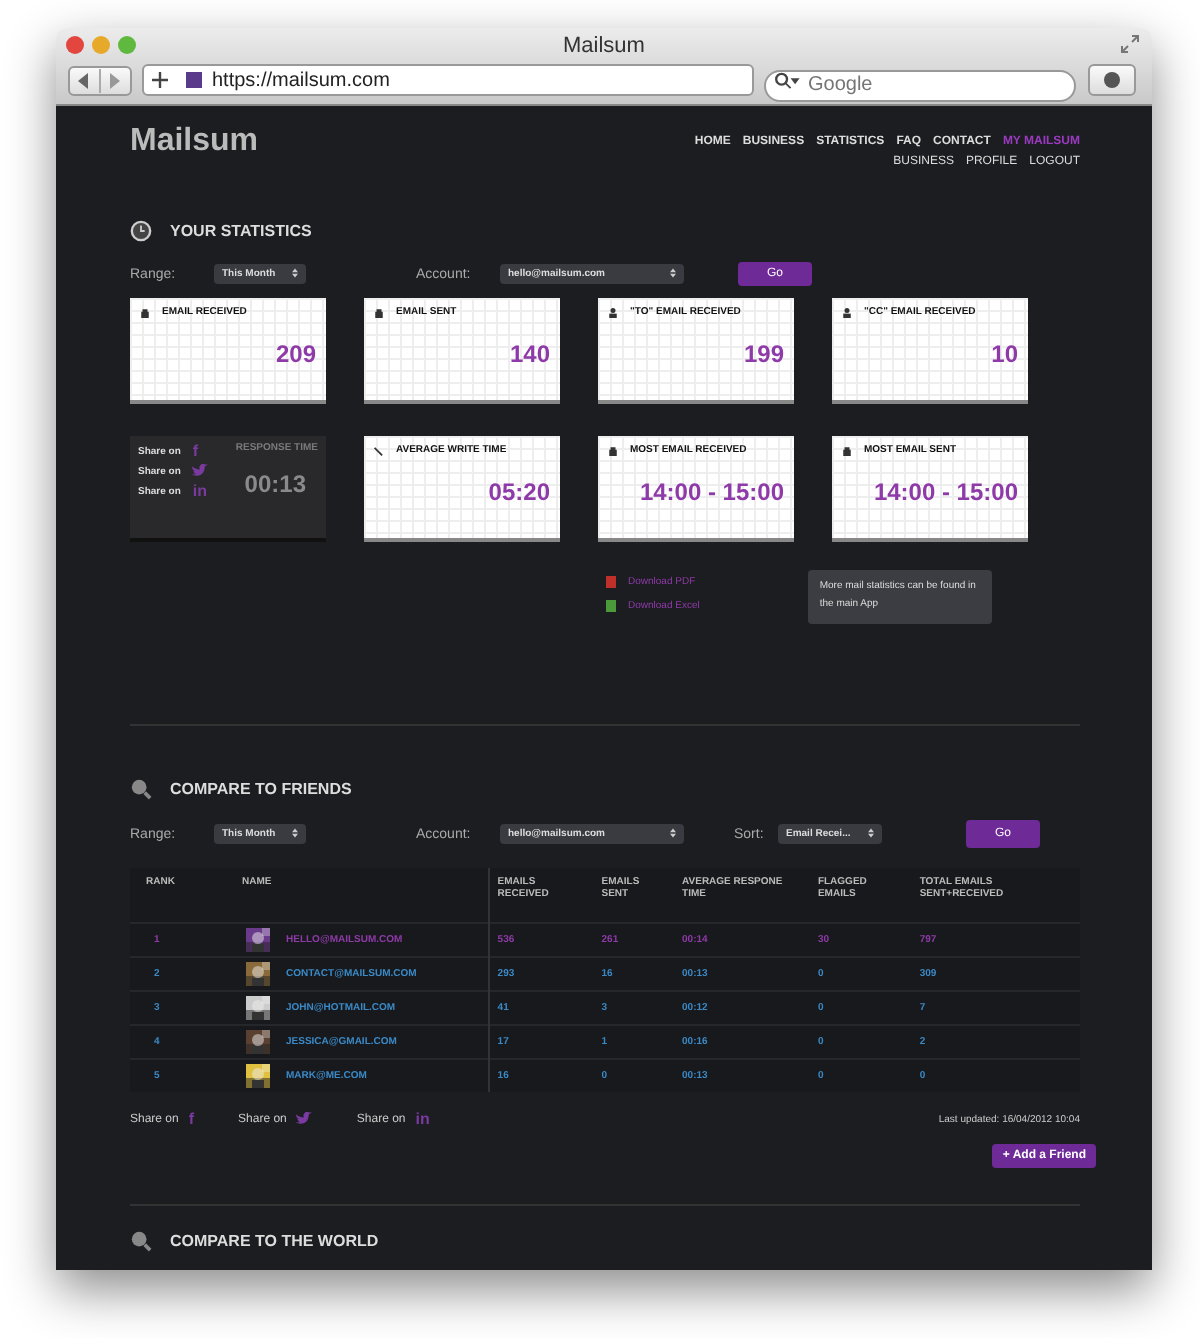 This screenshot has height=1338, width=1200. What do you see at coordinates (379, 450) in the screenshot?
I see `pen-icon` at bounding box center [379, 450].